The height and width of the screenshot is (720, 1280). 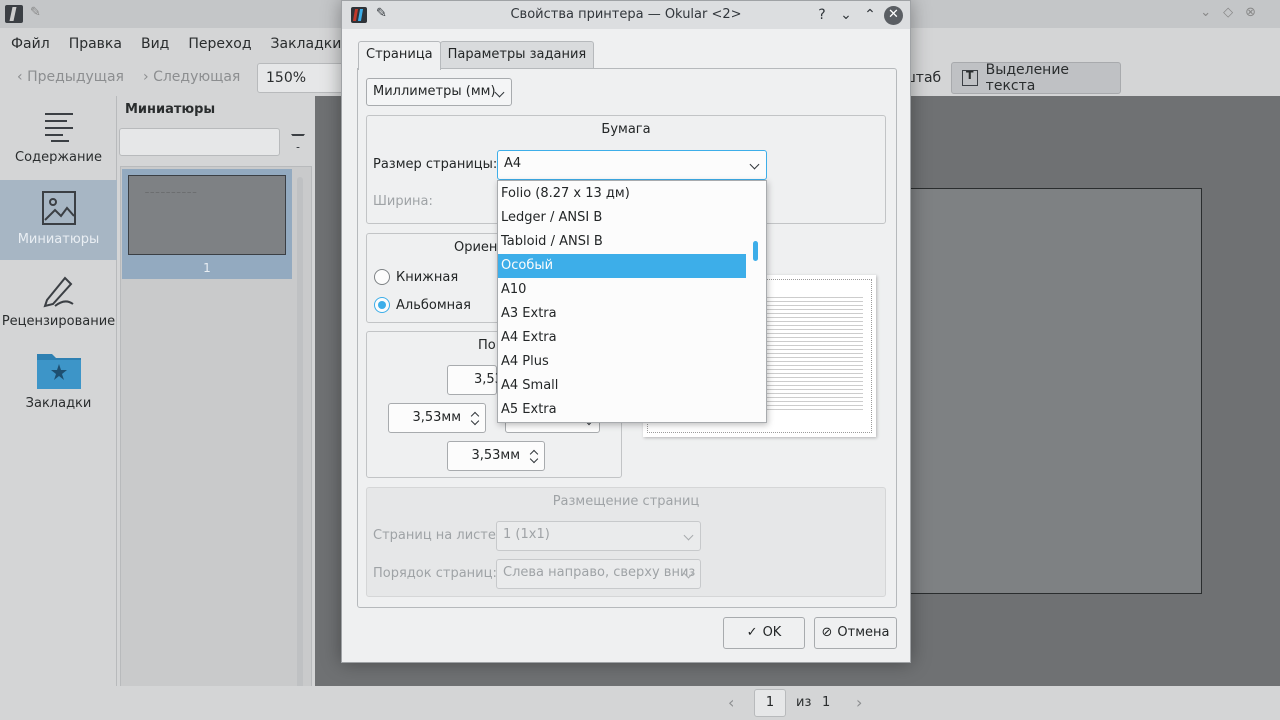 I want to click on next-page-button: › Следующая, so click(x=191, y=77).